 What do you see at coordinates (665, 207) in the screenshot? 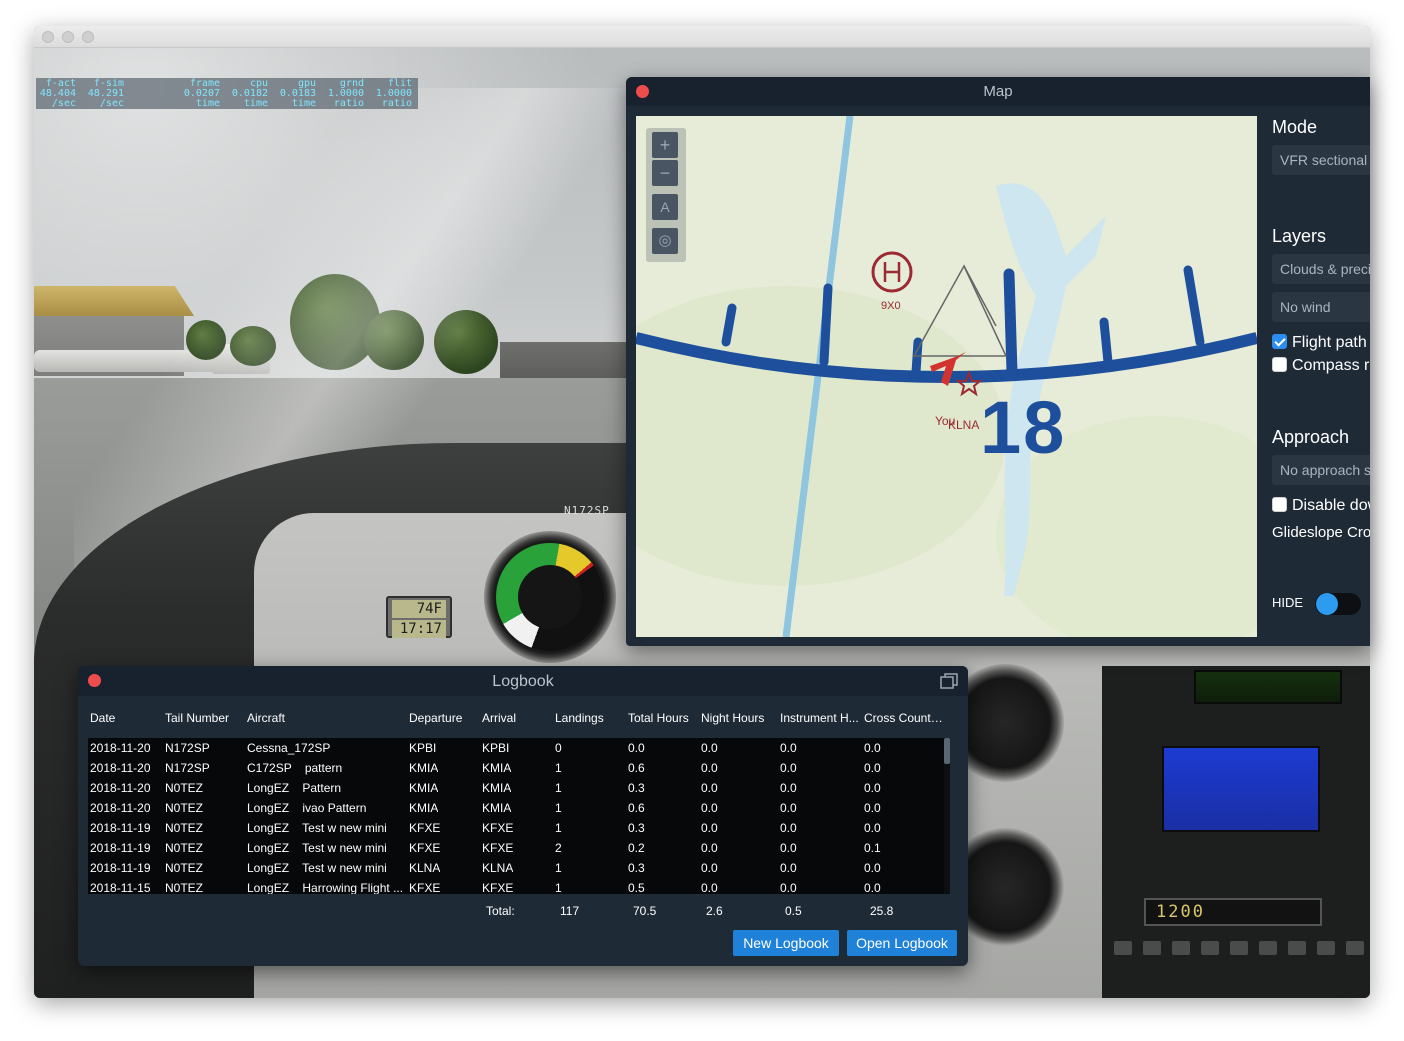
I see `north-up-icon: A` at bounding box center [665, 207].